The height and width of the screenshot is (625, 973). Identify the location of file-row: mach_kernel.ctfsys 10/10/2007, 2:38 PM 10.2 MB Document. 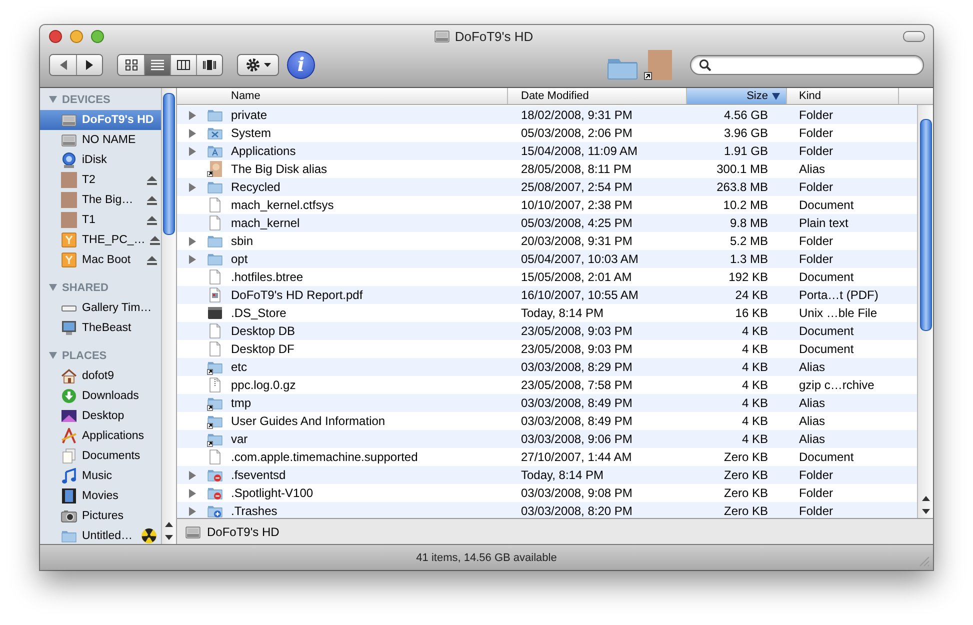
(547, 205).